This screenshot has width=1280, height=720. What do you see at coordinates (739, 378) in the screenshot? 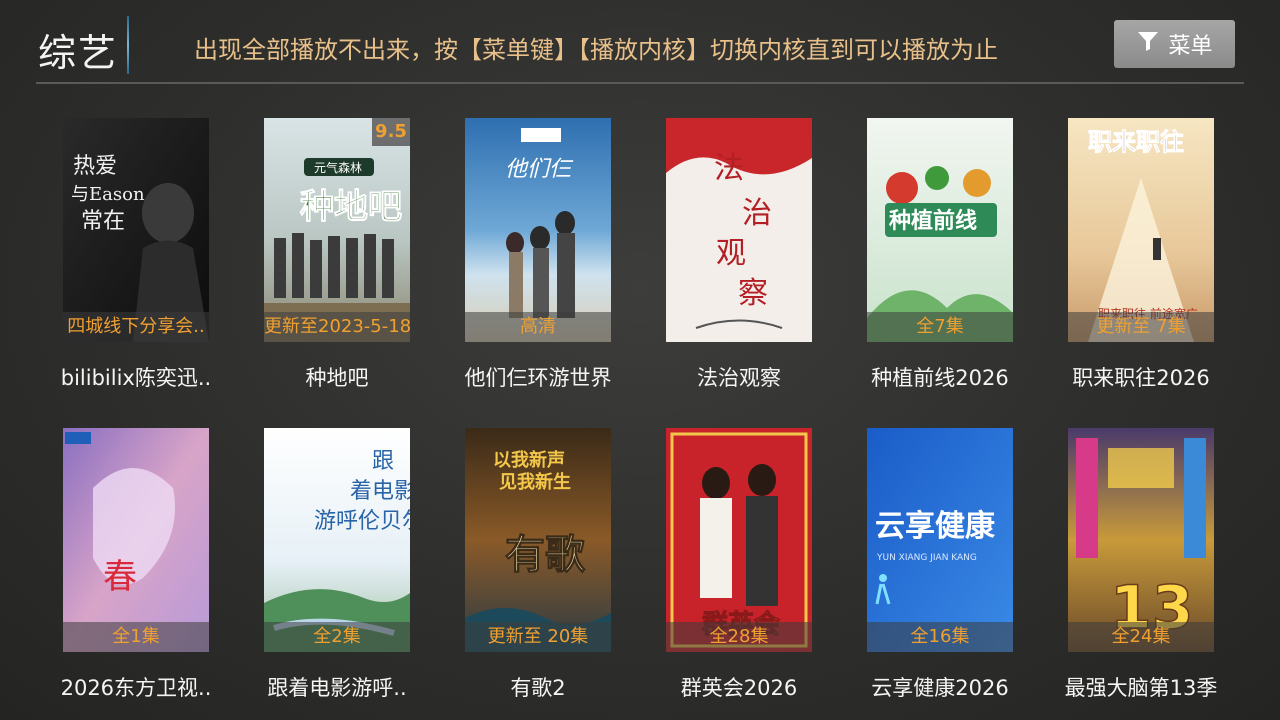
I see `video-title: 法治观察` at bounding box center [739, 378].